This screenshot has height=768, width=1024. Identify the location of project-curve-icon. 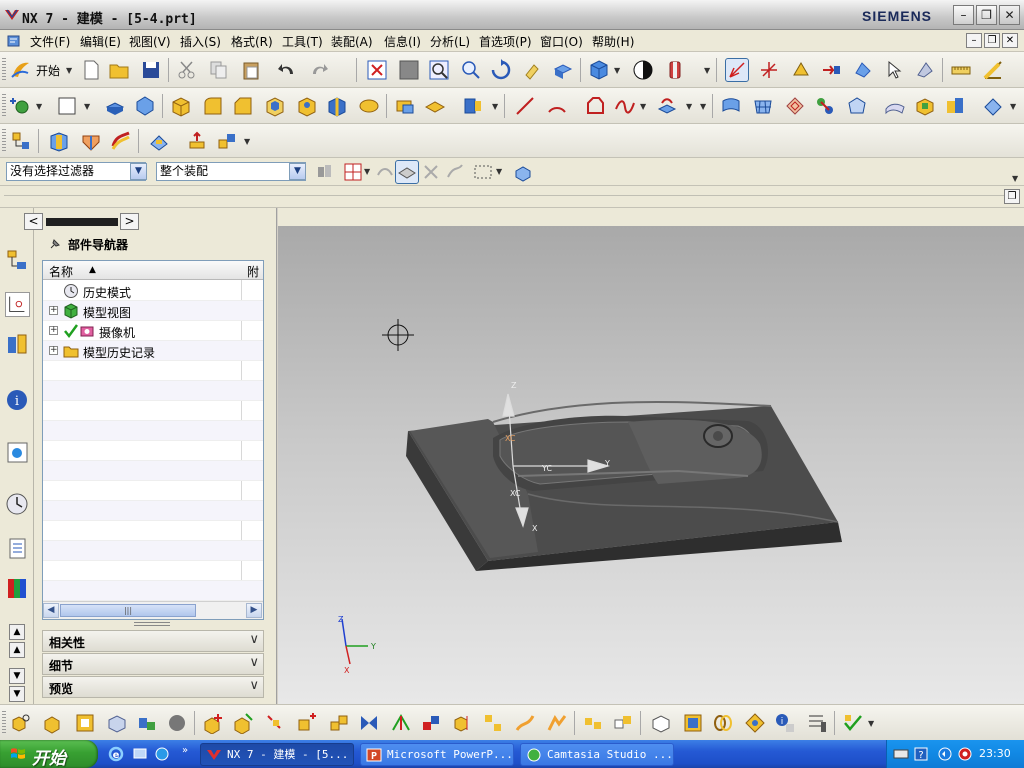
(667, 106).